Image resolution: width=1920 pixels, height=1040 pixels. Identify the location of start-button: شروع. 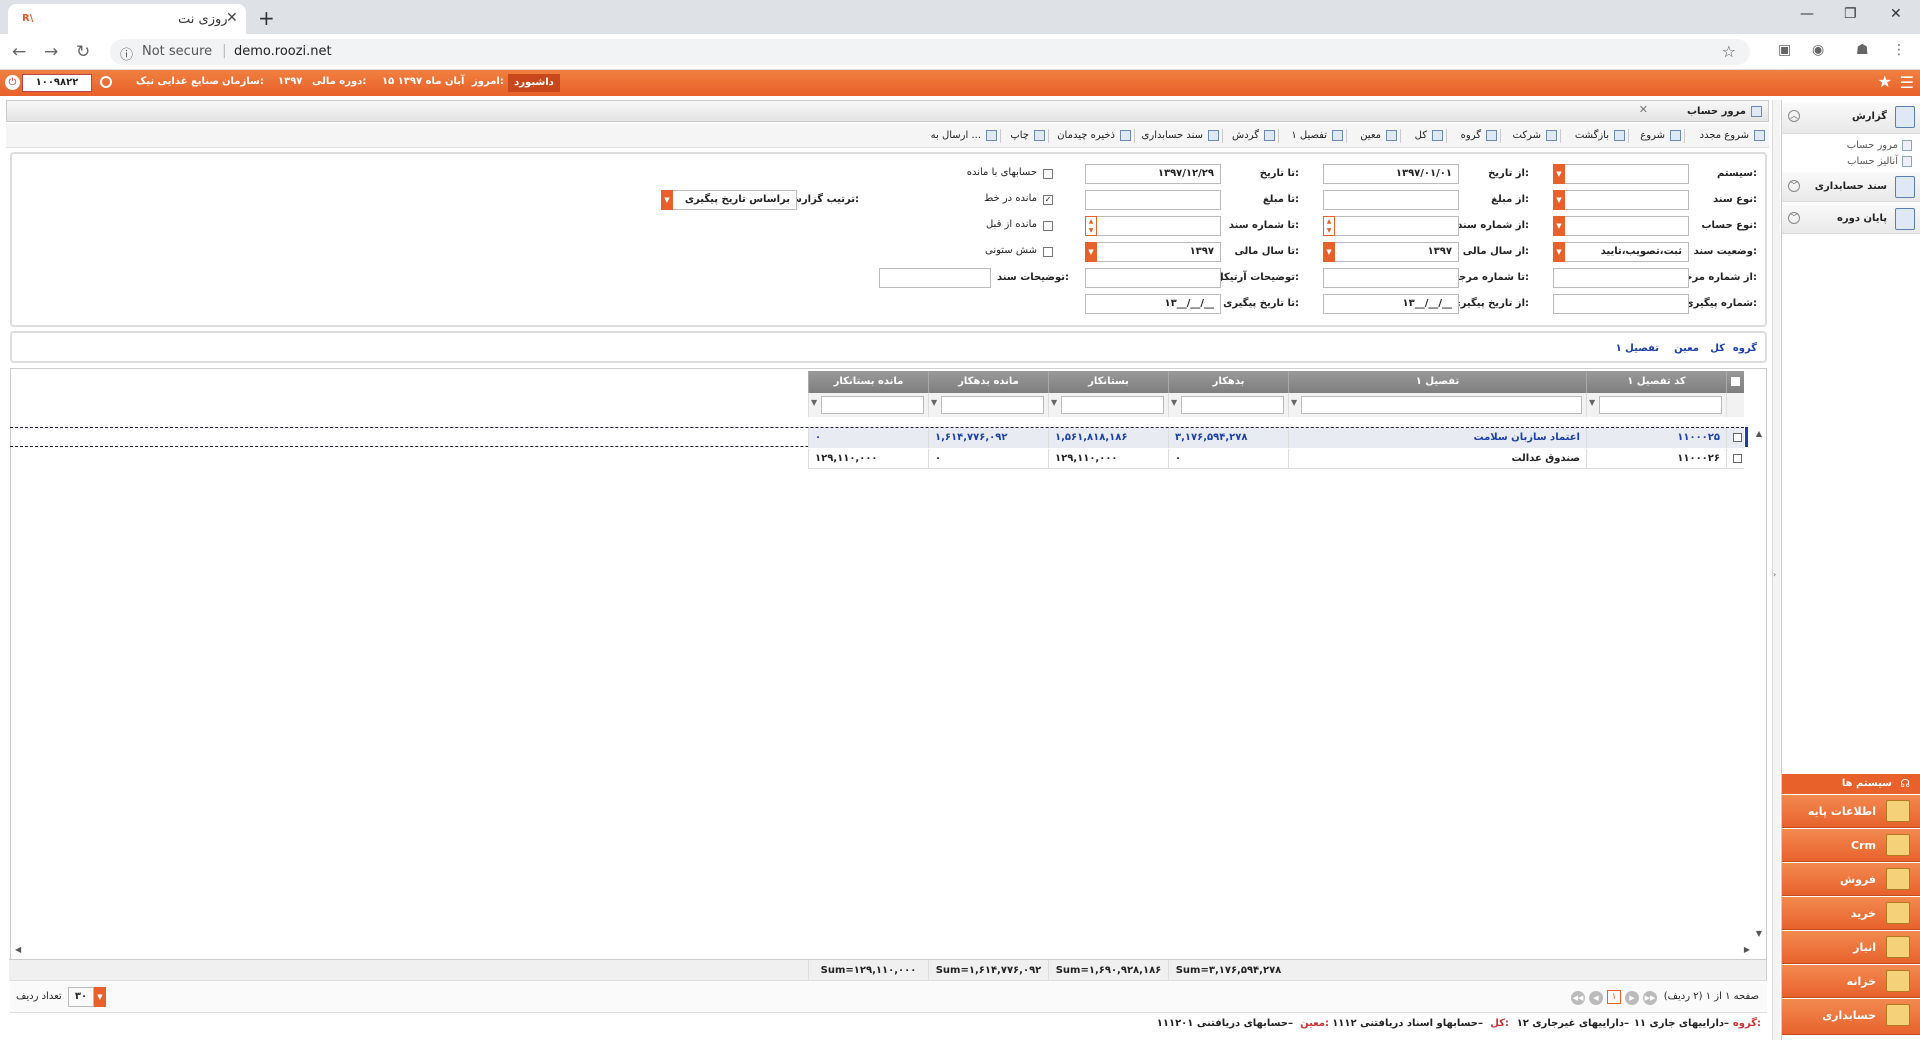
(1652, 135).